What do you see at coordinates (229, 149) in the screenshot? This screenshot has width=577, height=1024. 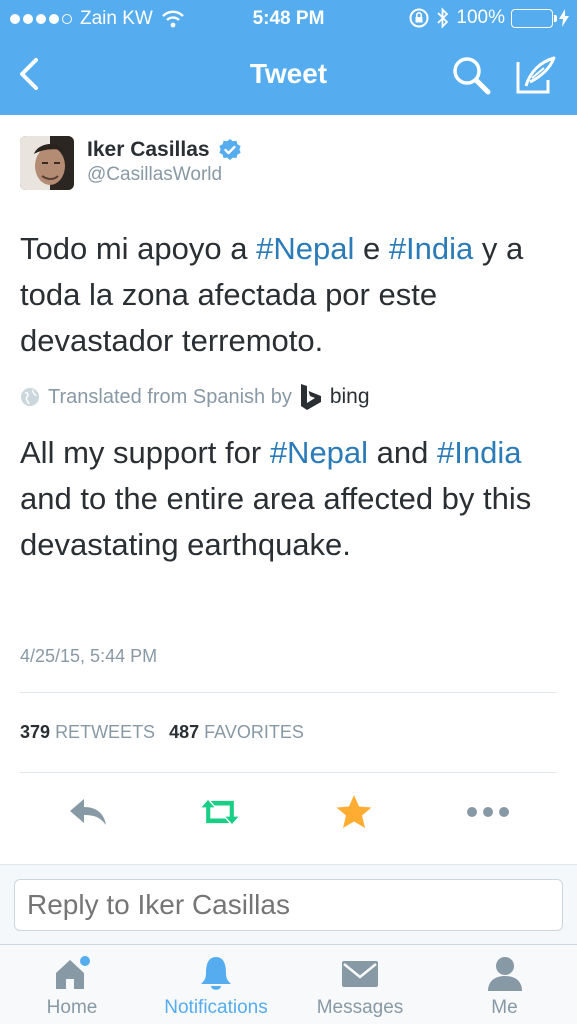 I see `verified-icon` at bounding box center [229, 149].